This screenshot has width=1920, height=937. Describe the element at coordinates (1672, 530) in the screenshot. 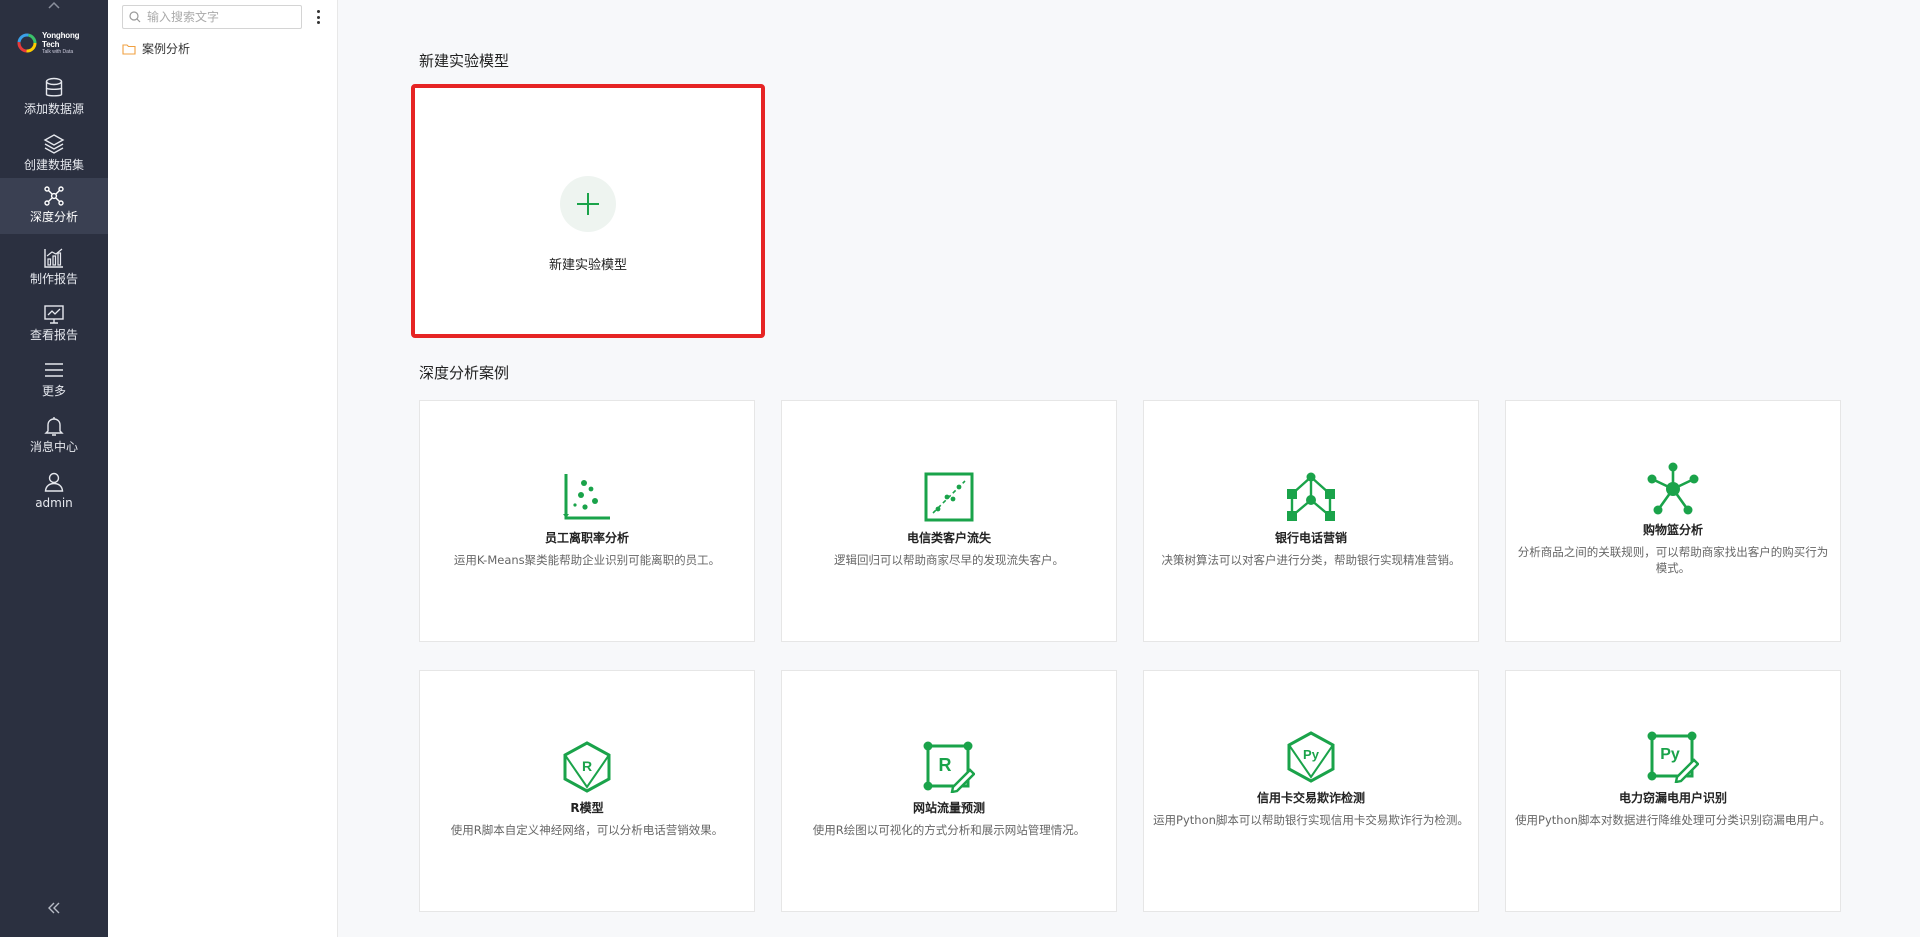

I see `case-title: 购物篮分析` at that location.